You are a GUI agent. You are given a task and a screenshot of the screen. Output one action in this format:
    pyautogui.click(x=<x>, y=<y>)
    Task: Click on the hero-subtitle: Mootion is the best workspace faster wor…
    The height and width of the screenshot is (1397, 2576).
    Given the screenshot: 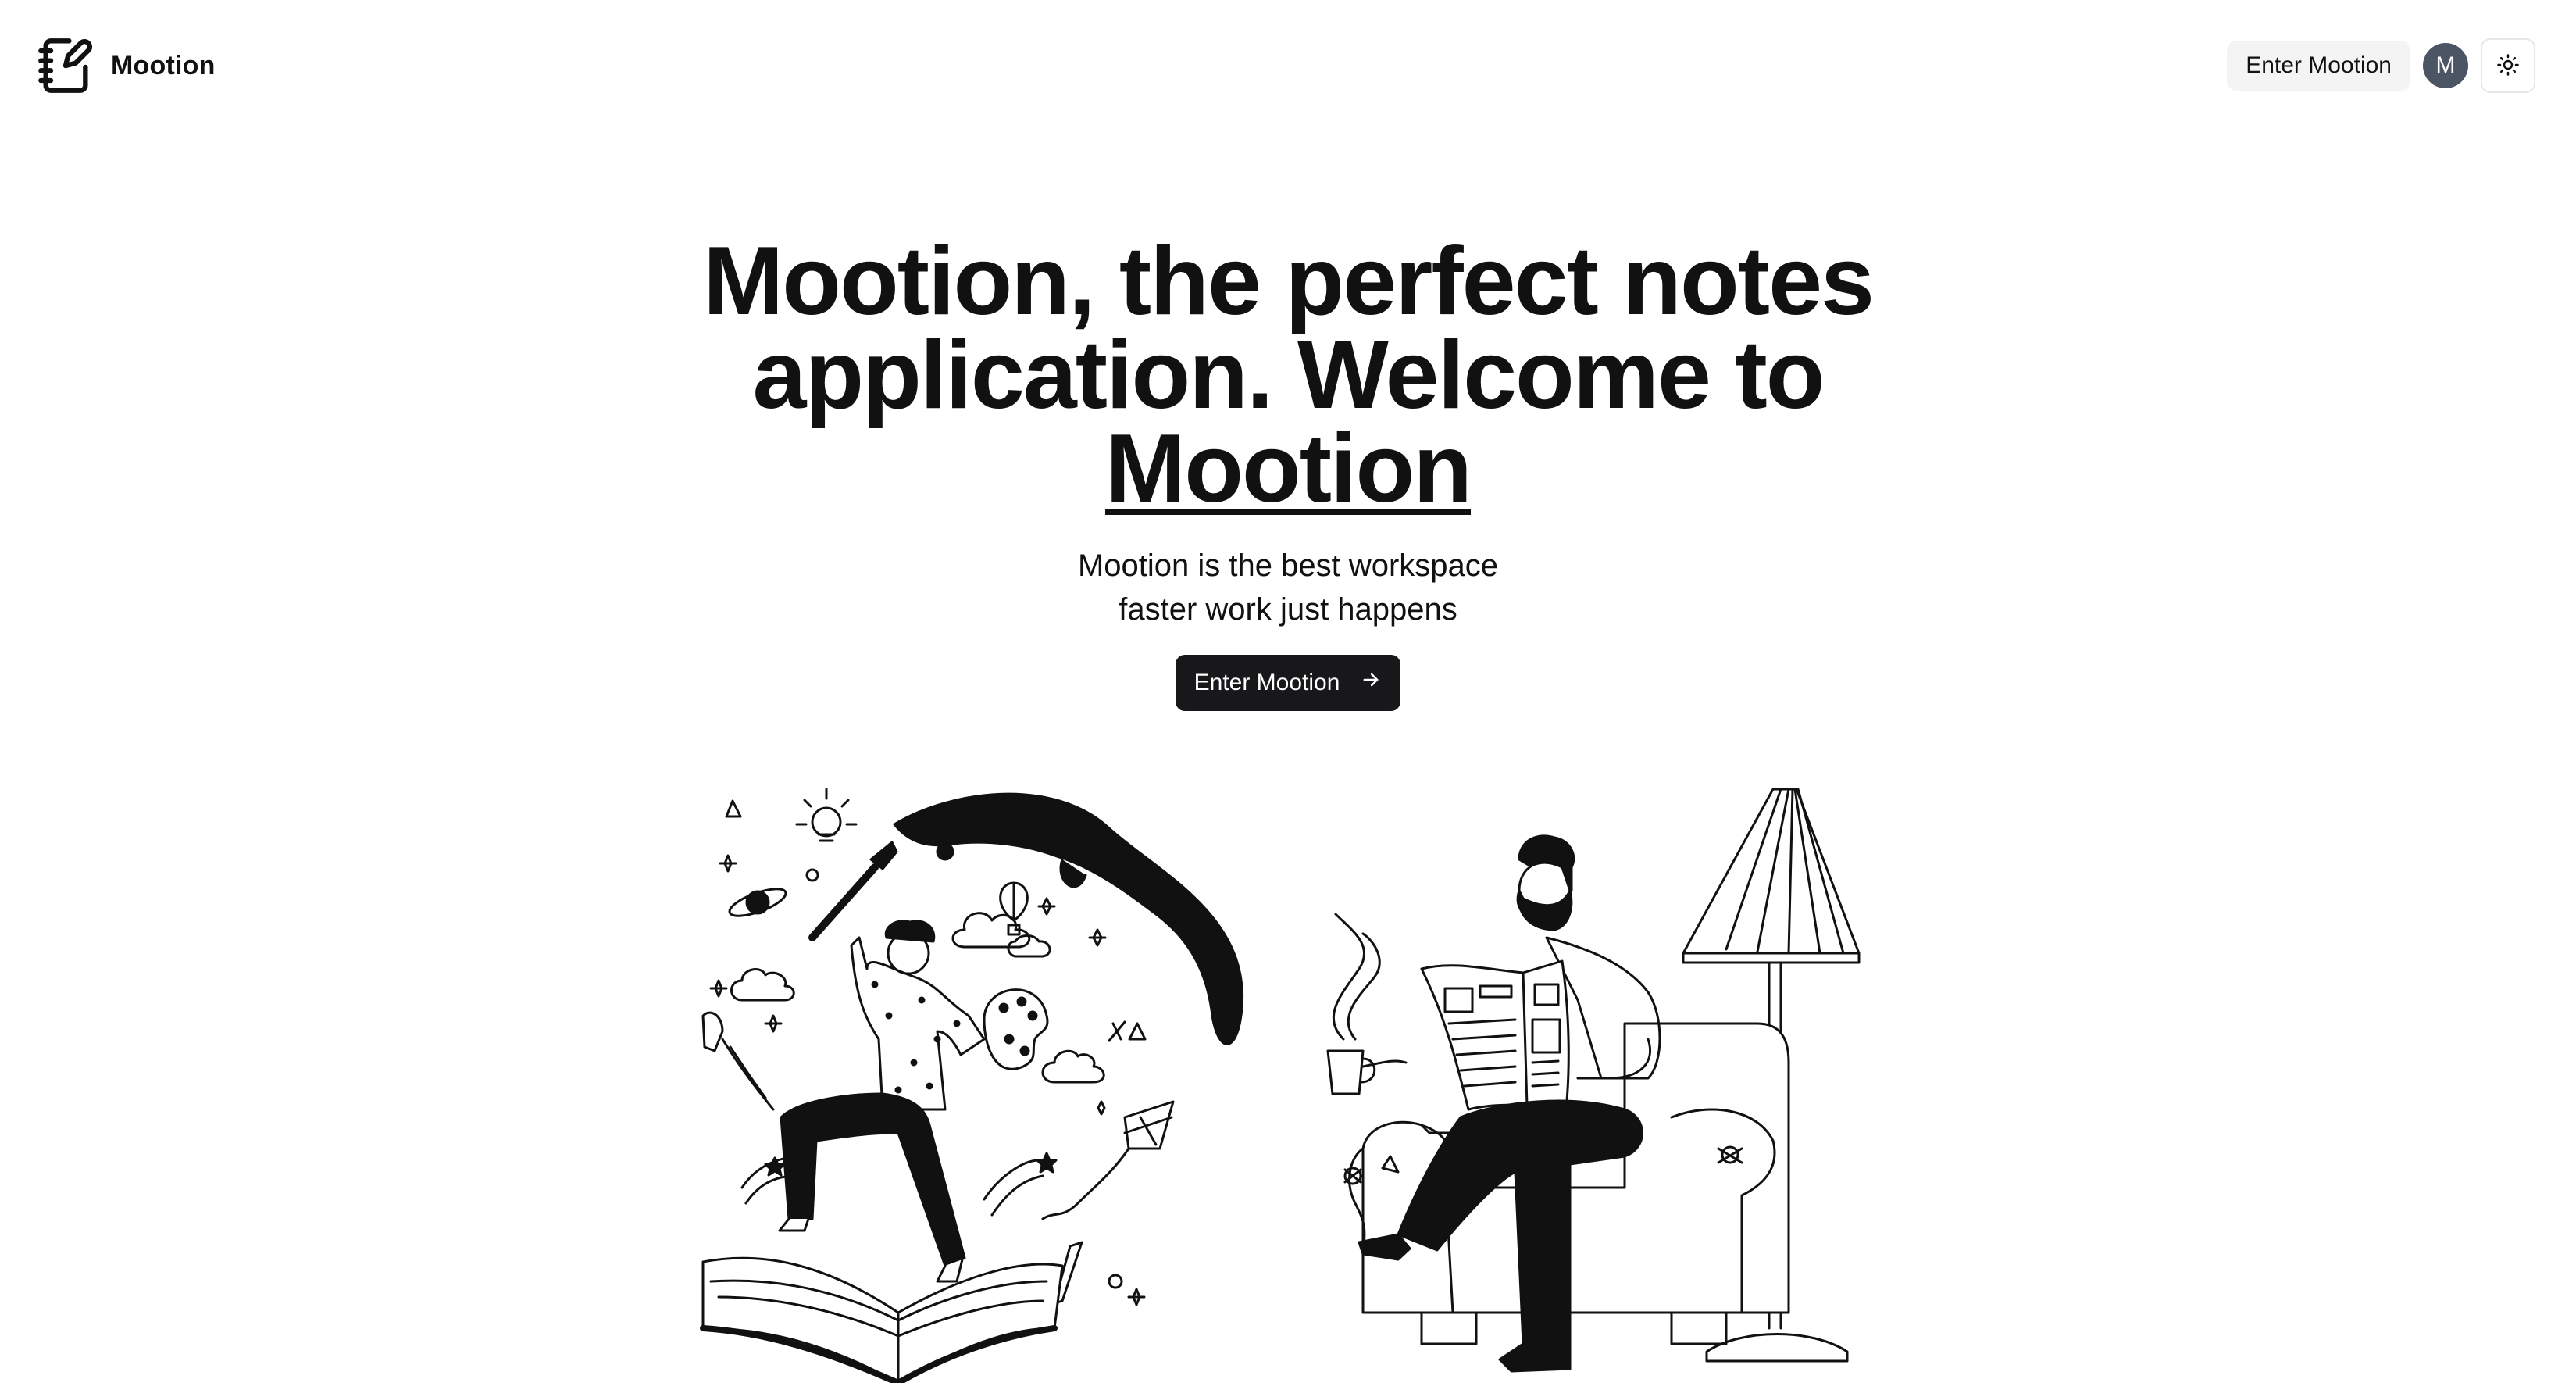 What is the action you would take?
    pyautogui.click(x=1288, y=587)
    